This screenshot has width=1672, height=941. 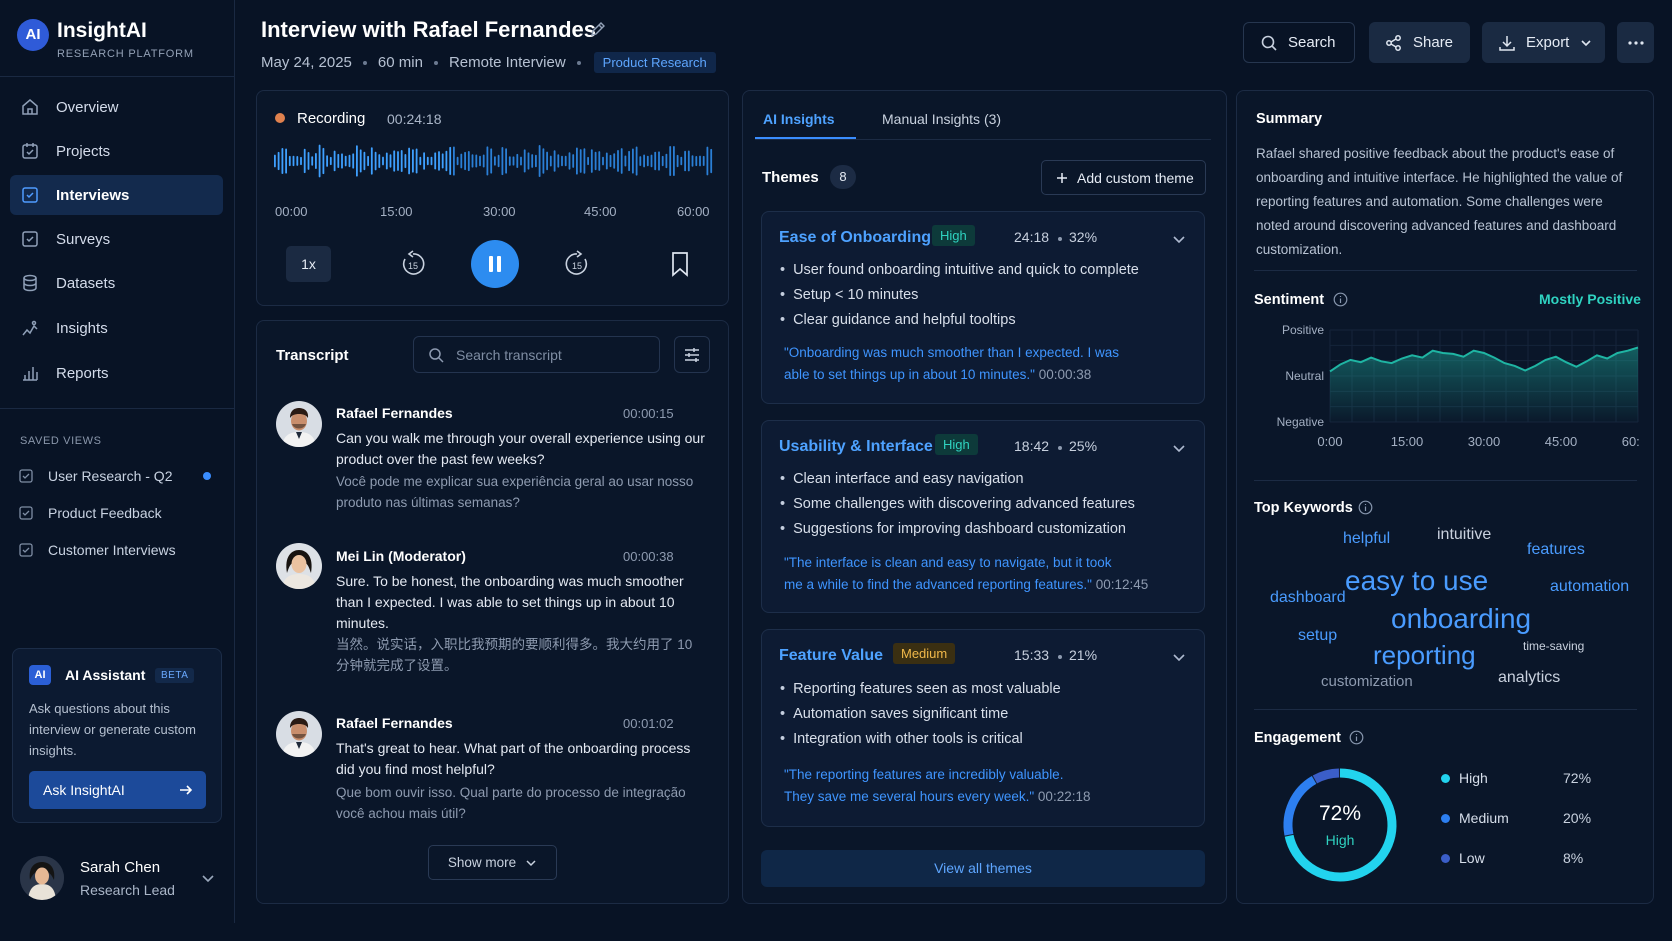 I want to click on share-label: Share, so click(x=1433, y=42).